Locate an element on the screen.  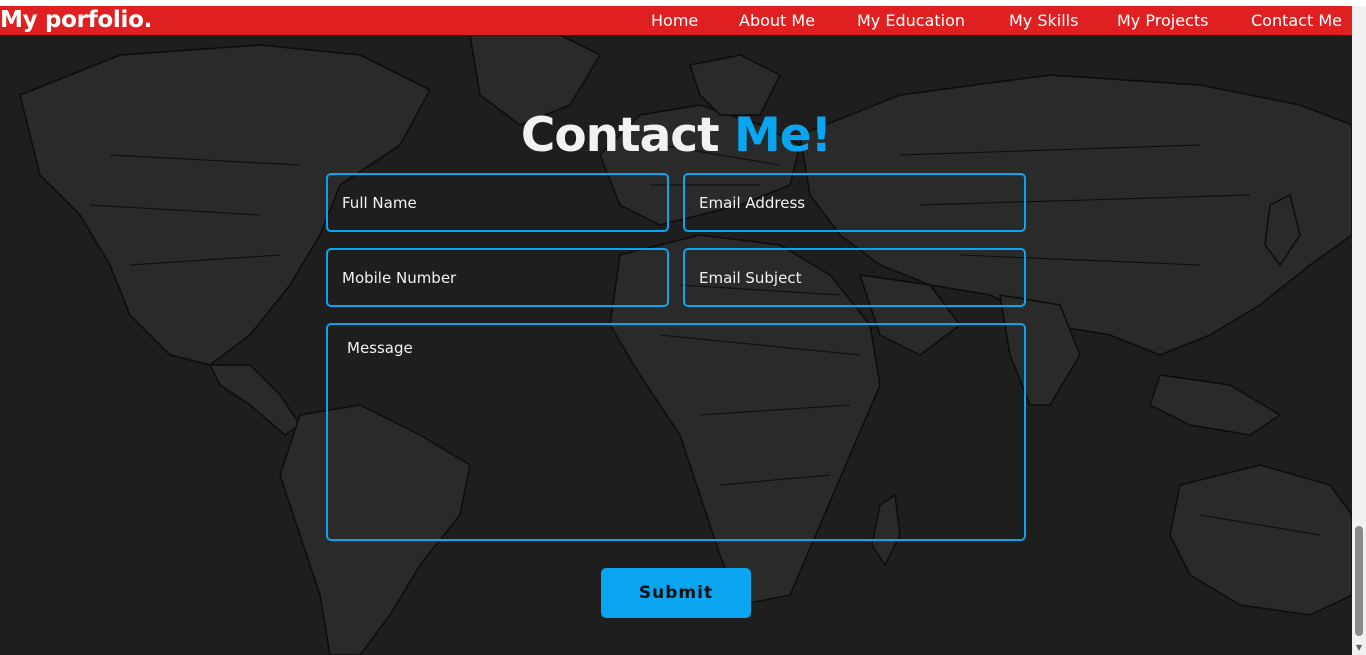
nav-education-link: My Education is located at coordinates (911, 20).